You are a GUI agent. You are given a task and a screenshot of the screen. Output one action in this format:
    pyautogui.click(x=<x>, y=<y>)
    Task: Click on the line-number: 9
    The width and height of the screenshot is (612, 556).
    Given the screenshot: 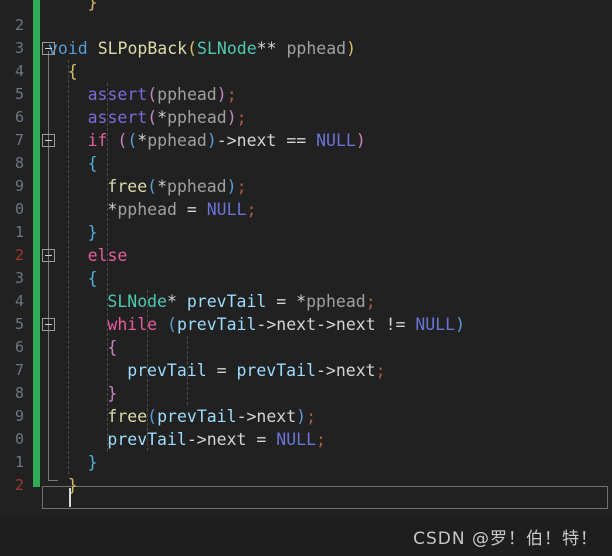 What is the action you would take?
    pyautogui.click(x=19, y=416)
    